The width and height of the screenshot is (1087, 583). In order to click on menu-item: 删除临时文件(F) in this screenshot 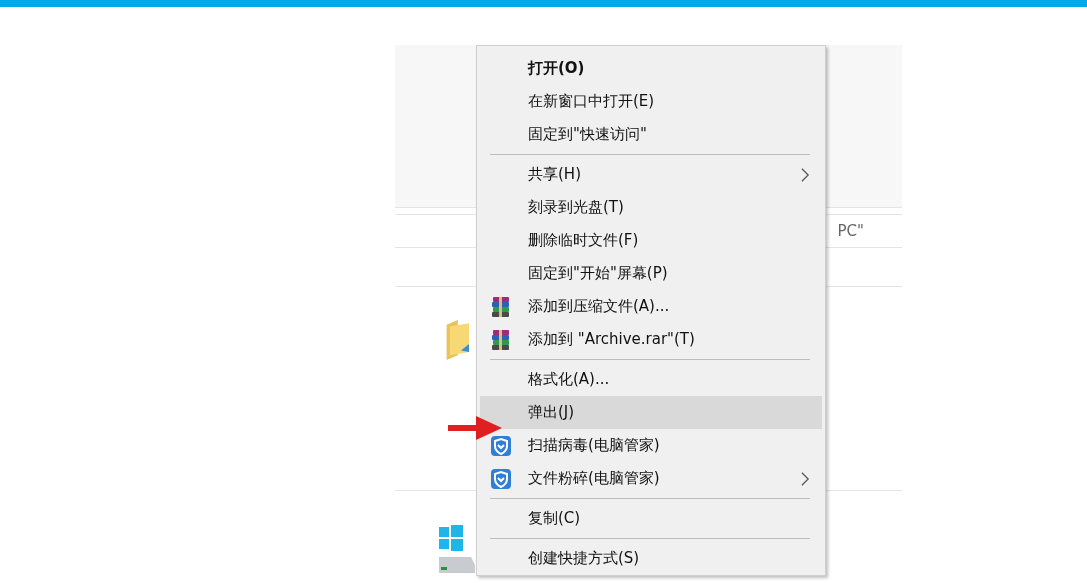, I will do `click(651, 240)`.